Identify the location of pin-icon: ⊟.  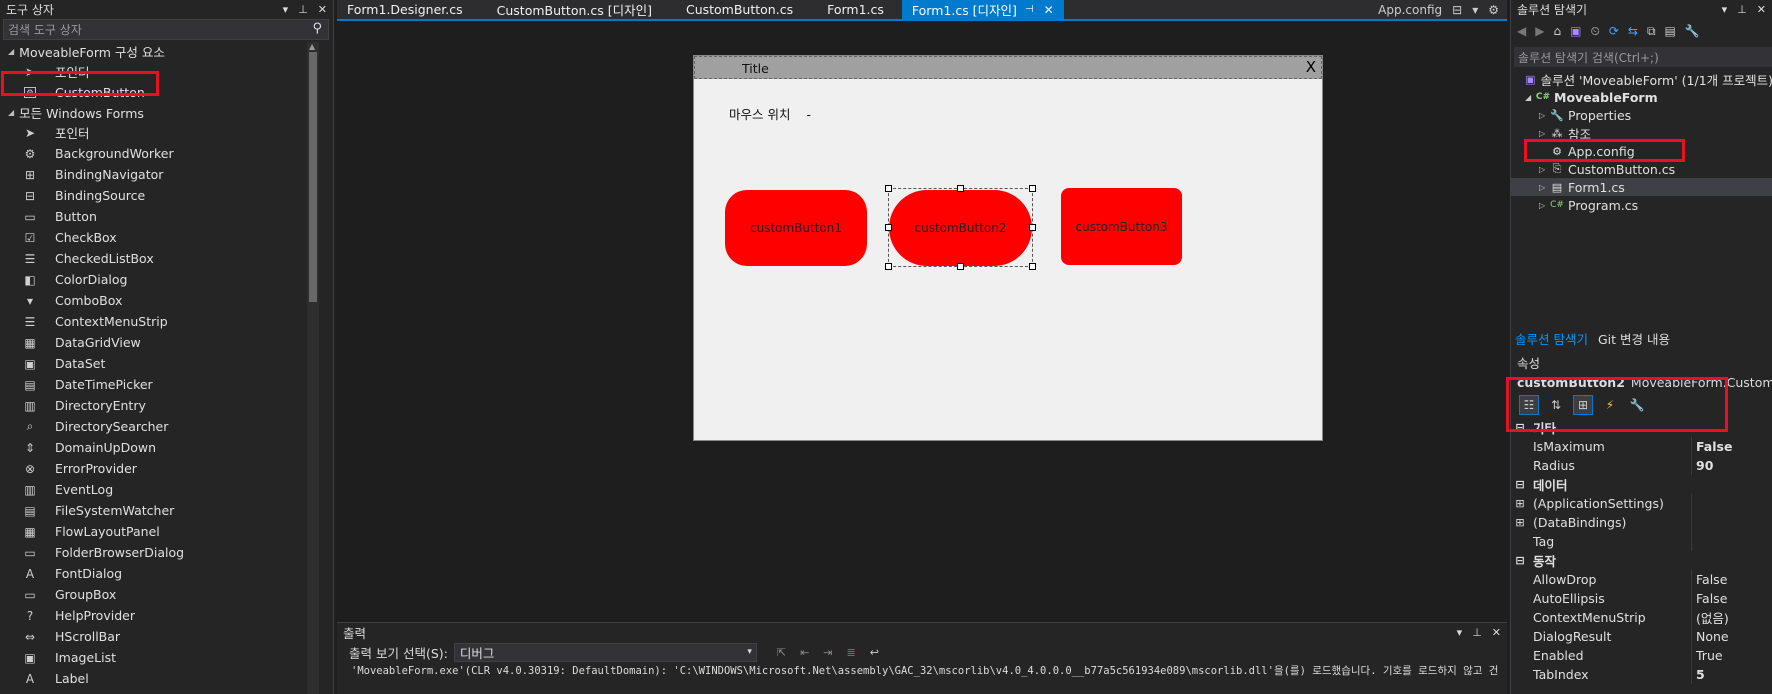
(1457, 10).